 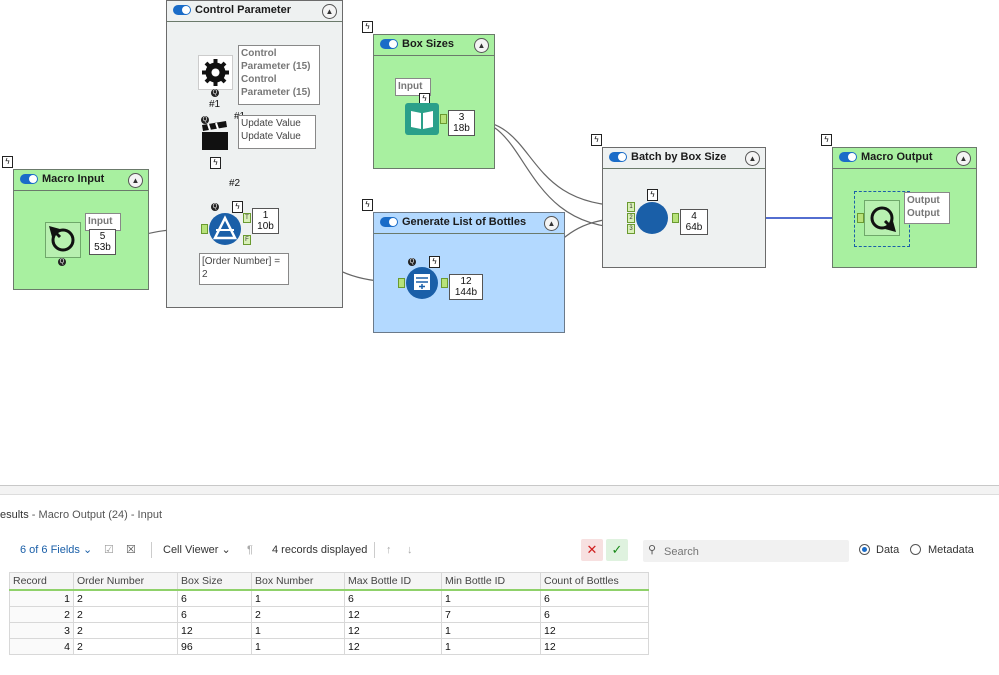 What do you see at coordinates (389, 550) in the screenshot?
I see `arrow-up-icon: ↑` at bounding box center [389, 550].